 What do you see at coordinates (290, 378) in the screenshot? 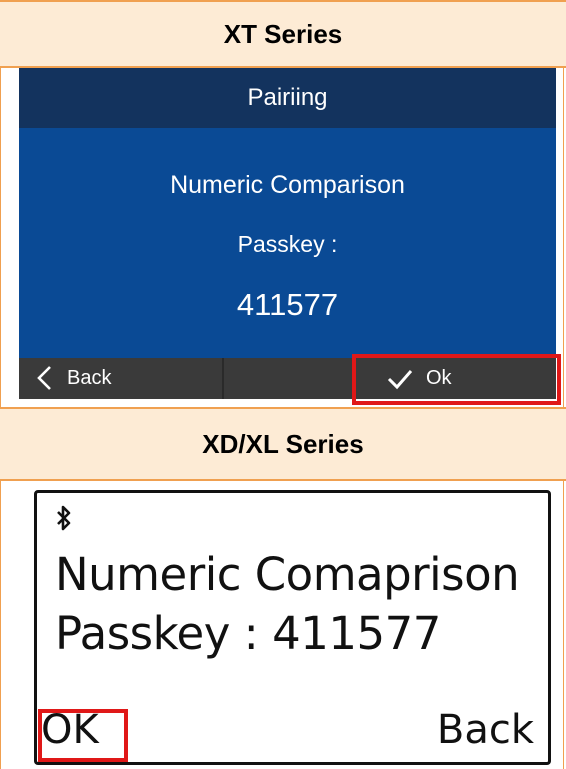
I see `empty-softkey` at bounding box center [290, 378].